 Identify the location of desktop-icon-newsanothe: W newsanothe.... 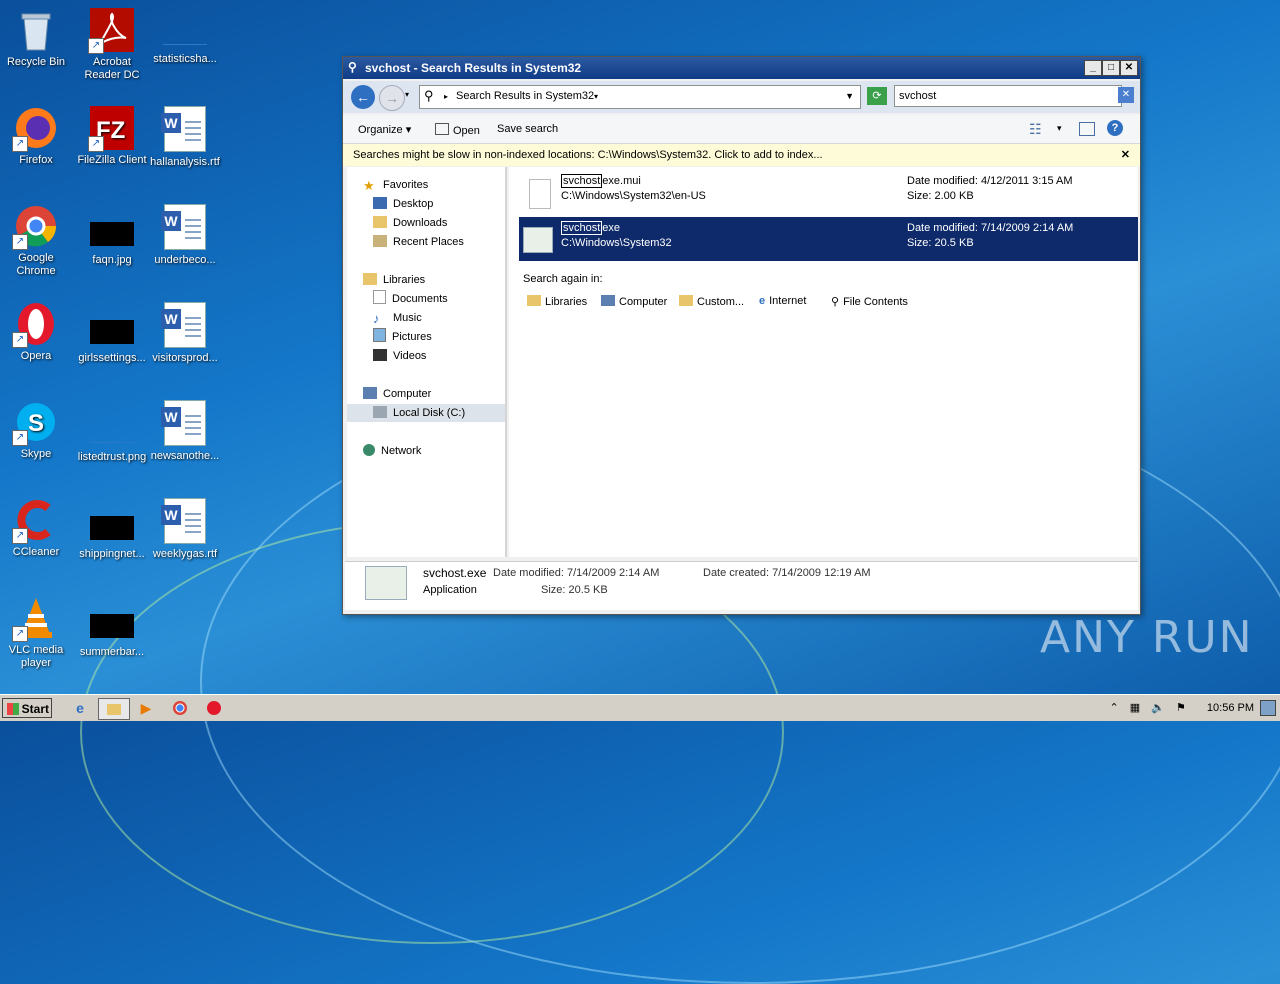
(185, 431).